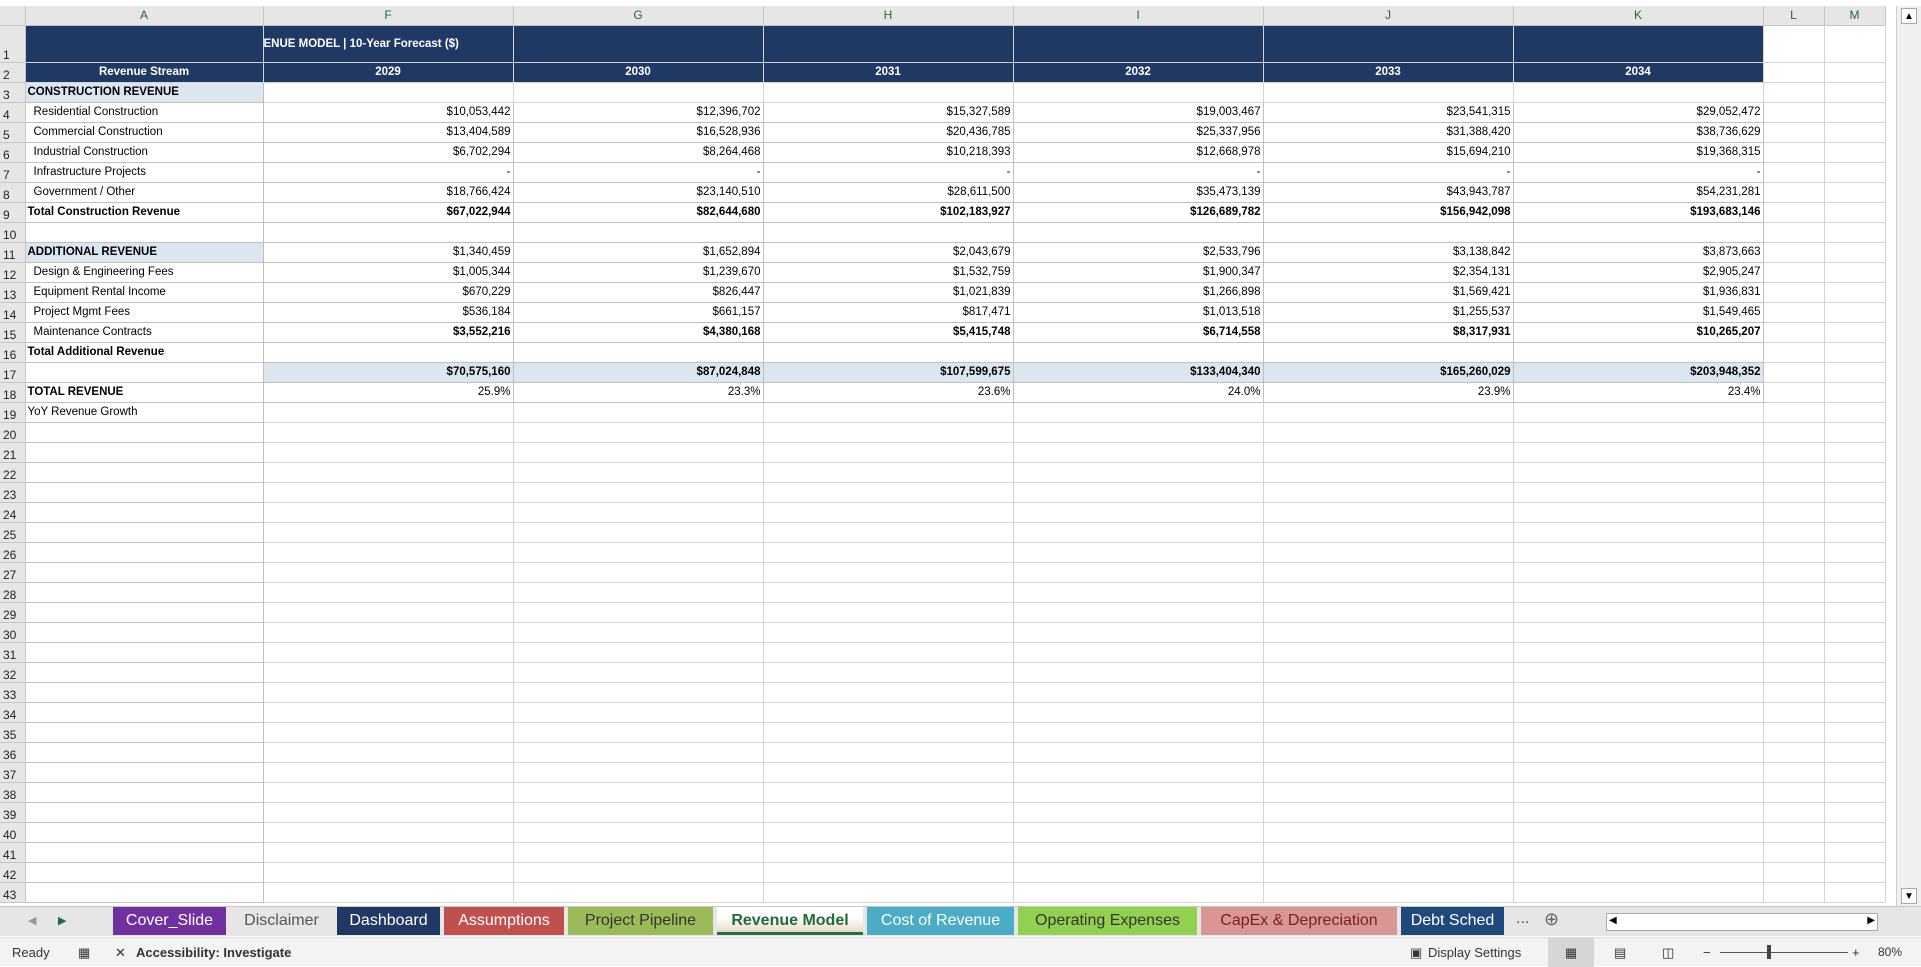 This screenshot has width=1921, height=967. What do you see at coordinates (144, 252) in the screenshot?
I see `row-label-cell: ADDITIONAL REVENUE` at bounding box center [144, 252].